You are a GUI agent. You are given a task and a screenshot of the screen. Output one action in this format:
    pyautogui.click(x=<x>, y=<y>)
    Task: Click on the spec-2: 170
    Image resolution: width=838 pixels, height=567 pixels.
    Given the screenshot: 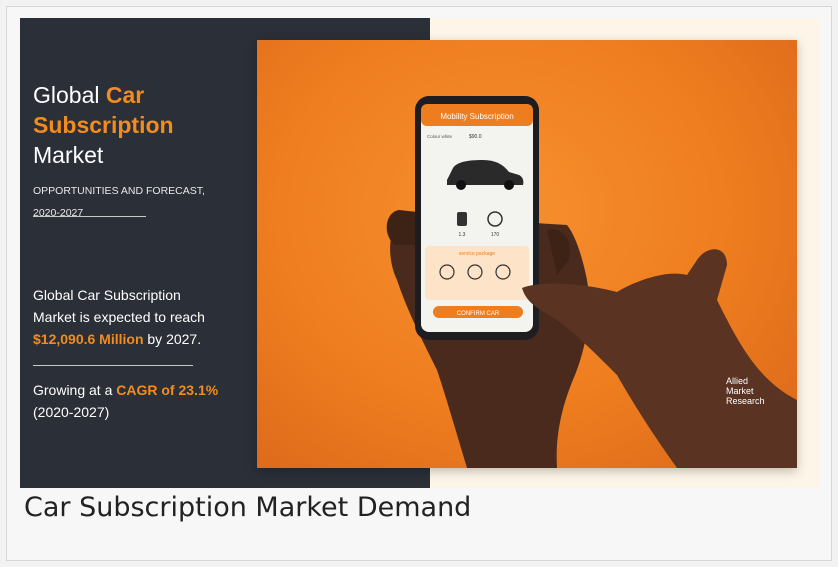 What is the action you would take?
    pyautogui.click(x=495, y=235)
    